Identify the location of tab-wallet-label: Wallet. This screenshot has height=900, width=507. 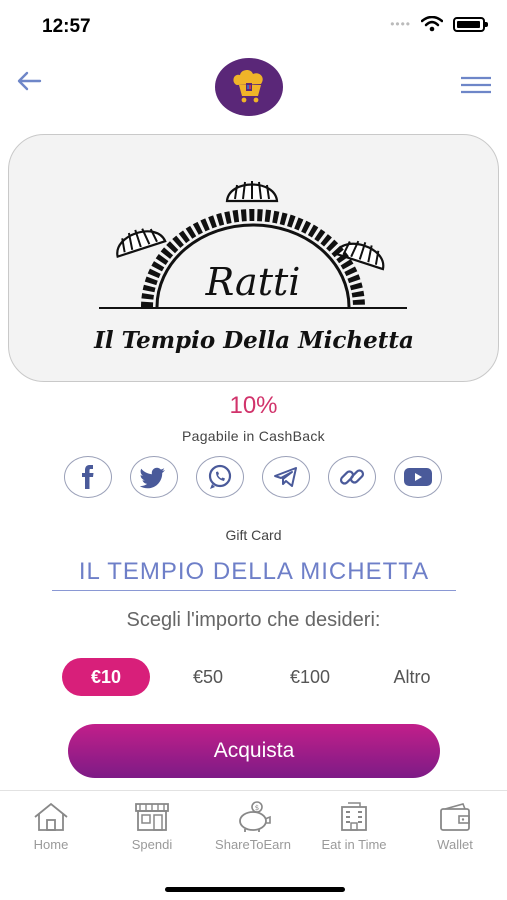
(455, 844).